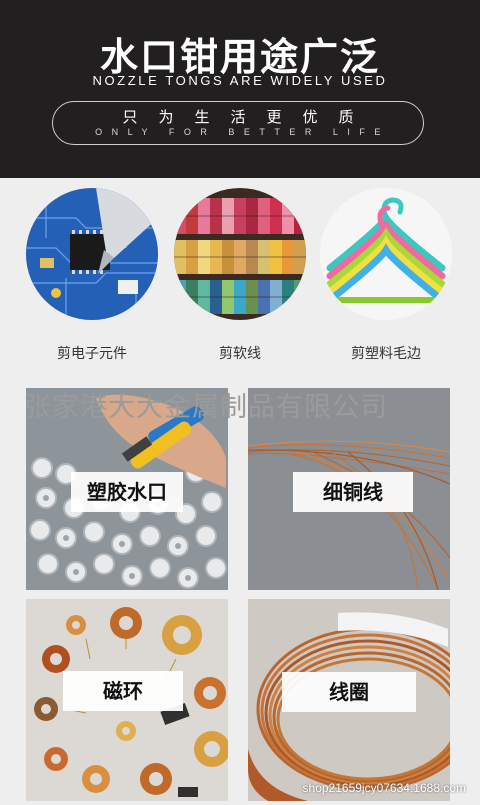  Describe the element at coordinates (349, 692) in the screenshot. I see `material-label-coil: 线圈` at that location.